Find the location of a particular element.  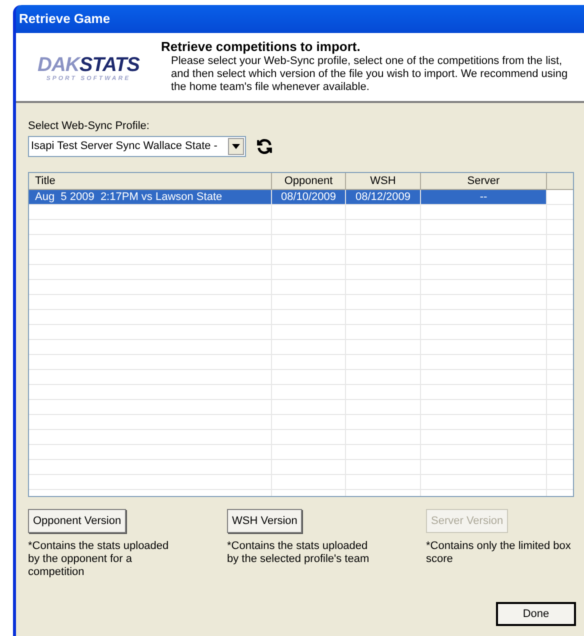

table-cell: Aug 5 2009 2:17PM vs Lawson State is located at coordinates (150, 197).